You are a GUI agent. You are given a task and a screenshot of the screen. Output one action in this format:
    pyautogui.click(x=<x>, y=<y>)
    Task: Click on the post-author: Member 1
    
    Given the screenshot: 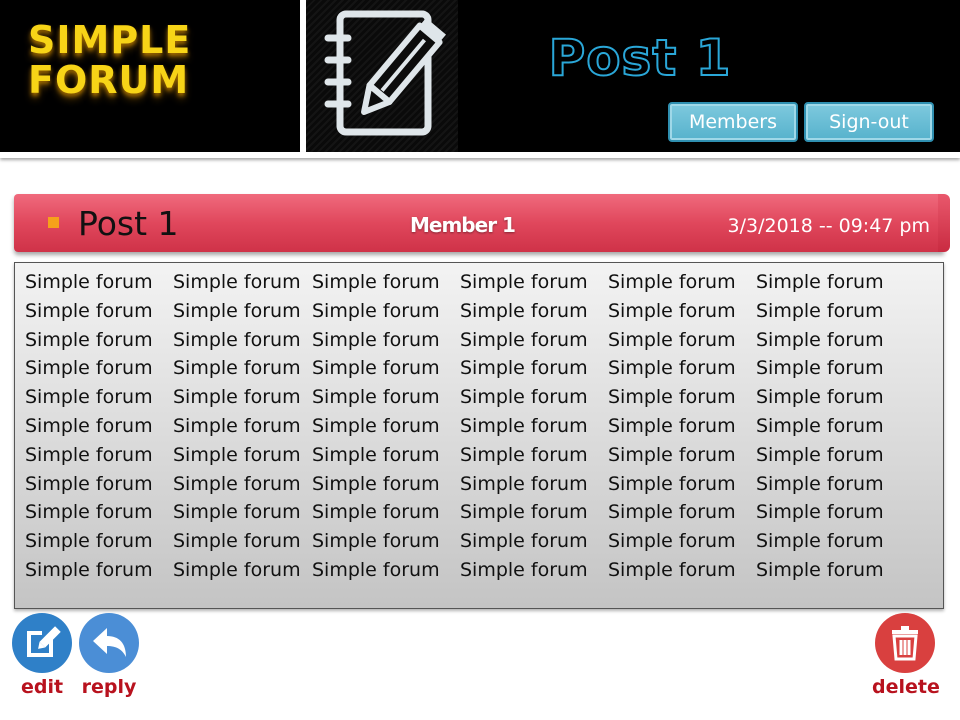 What is the action you would take?
    pyautogui.click(x=463, y=225)
    